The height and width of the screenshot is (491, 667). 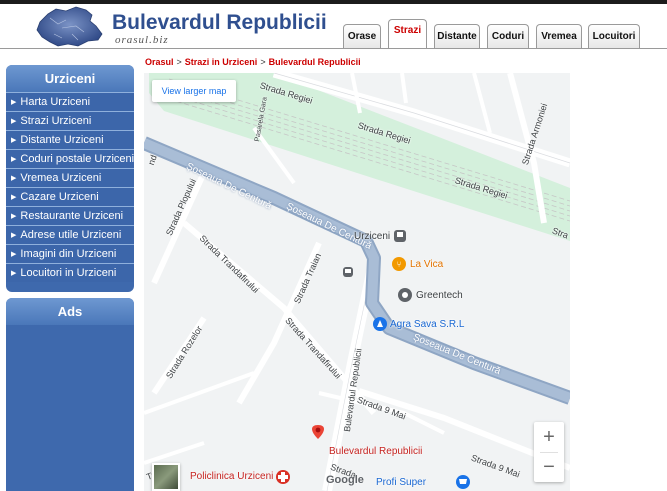 I want to click on sidebar-item-locuitori: ▶ Locuitori in Urziceni, so click(x=70, y=272).